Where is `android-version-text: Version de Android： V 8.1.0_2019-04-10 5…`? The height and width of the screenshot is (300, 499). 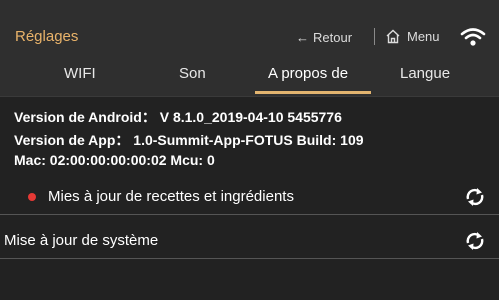 android-version-text: Version de Android： V 8.1.0_2019-04-10 5… is located at coordinates (178, 117).